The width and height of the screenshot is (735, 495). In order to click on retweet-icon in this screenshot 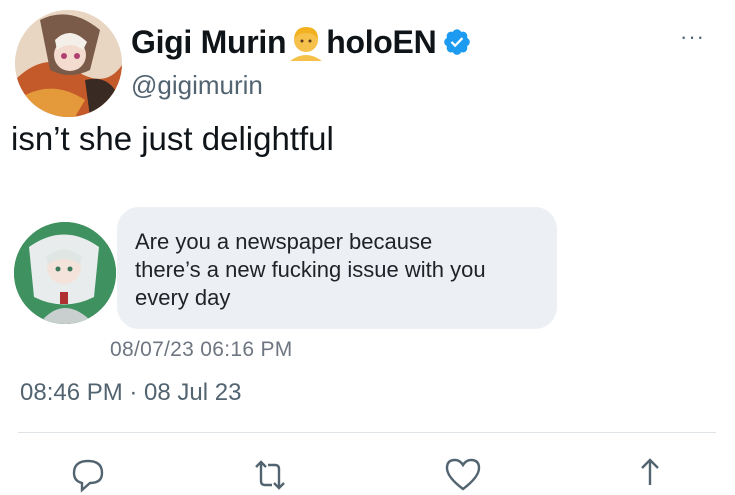, I will do `click(270, 475)`.